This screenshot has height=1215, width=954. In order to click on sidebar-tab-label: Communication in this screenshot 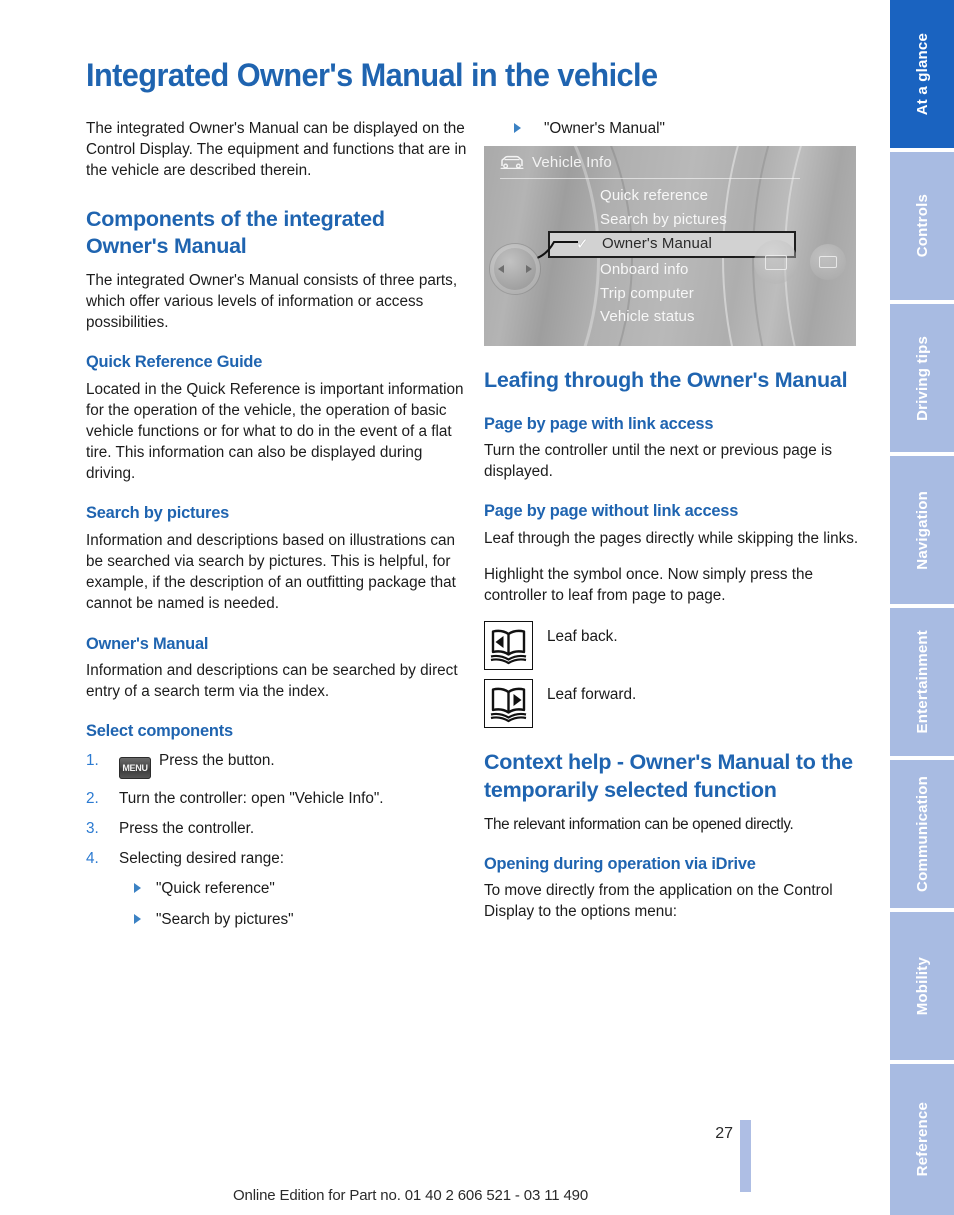, I will do `click(922, 834)`.